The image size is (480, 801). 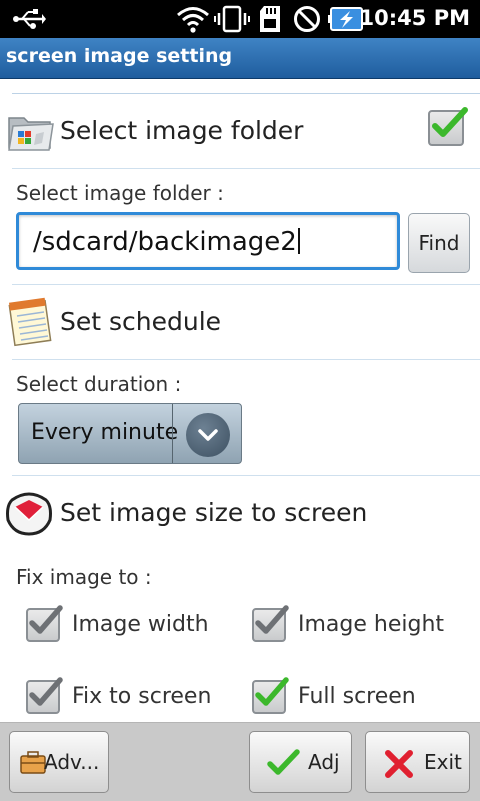 What do you see at coordinates (240, 323) in the screenshot?
I see `schedule-section-header: Set schedule` at bounding box center [240, 323].